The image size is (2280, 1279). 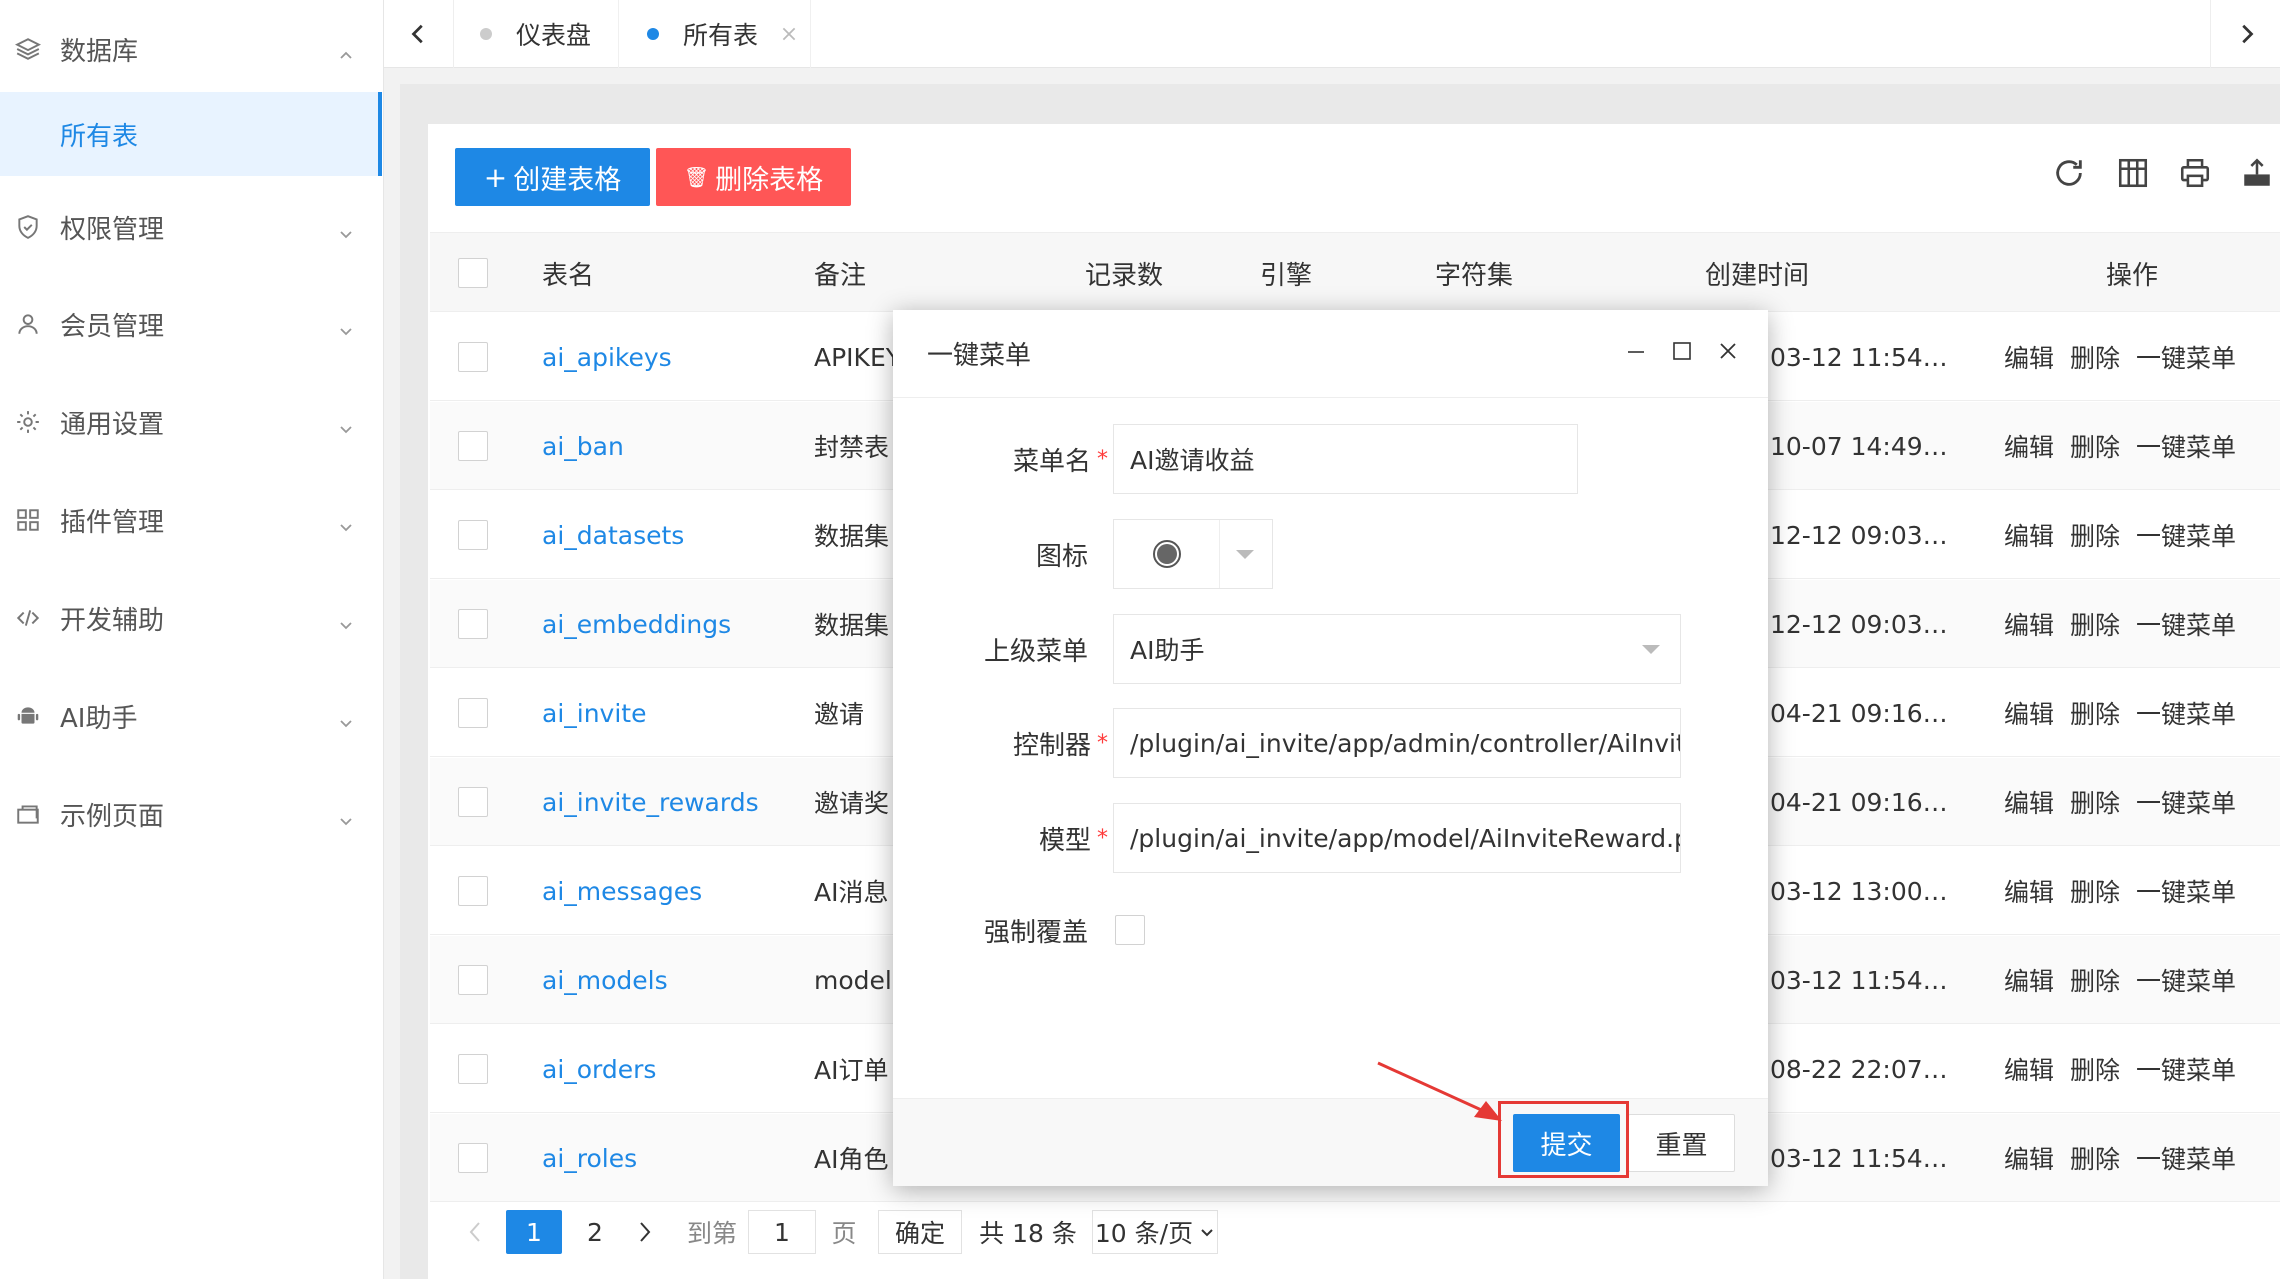 I want to click on column-header-remark: 备注, so click(x=840, y=273).